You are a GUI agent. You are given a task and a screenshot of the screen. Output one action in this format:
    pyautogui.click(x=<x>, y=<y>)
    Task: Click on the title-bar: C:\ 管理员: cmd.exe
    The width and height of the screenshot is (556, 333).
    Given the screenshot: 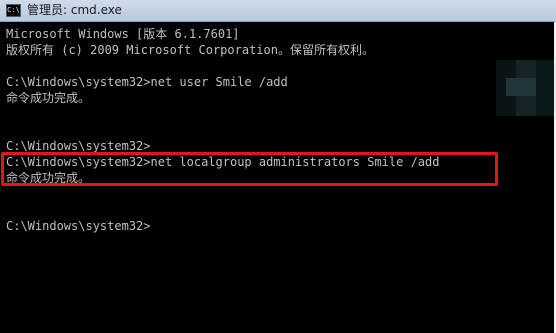 What is the action you would take?
    pyautogui.click(x=278, y=11)
    